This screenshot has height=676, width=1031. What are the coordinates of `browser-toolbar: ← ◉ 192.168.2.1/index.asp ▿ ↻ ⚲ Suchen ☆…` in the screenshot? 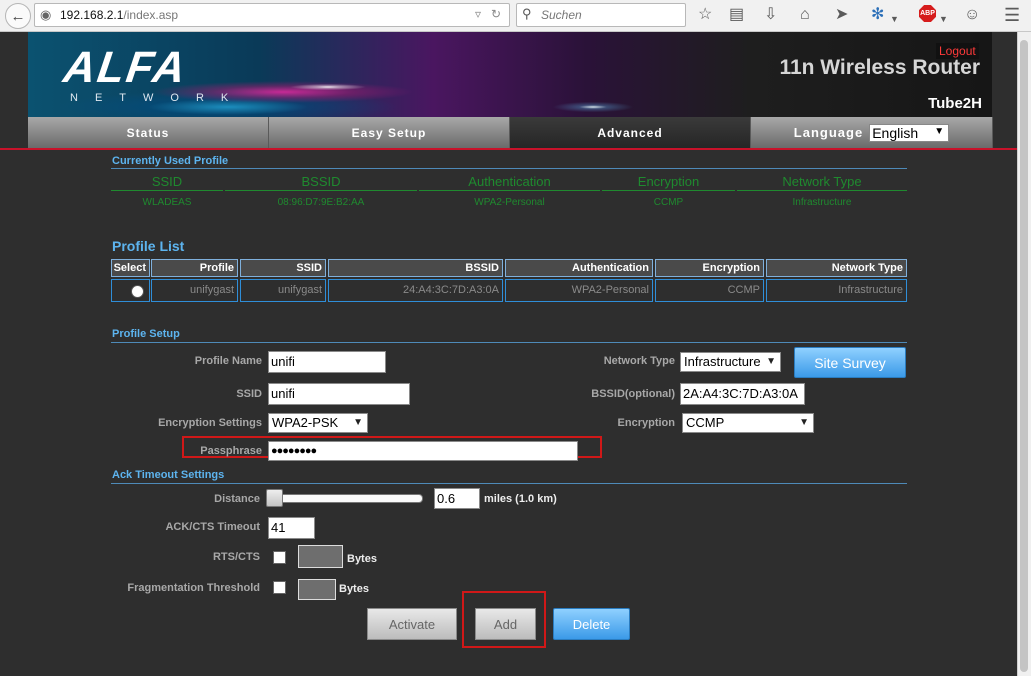 It's located at (515, 16).